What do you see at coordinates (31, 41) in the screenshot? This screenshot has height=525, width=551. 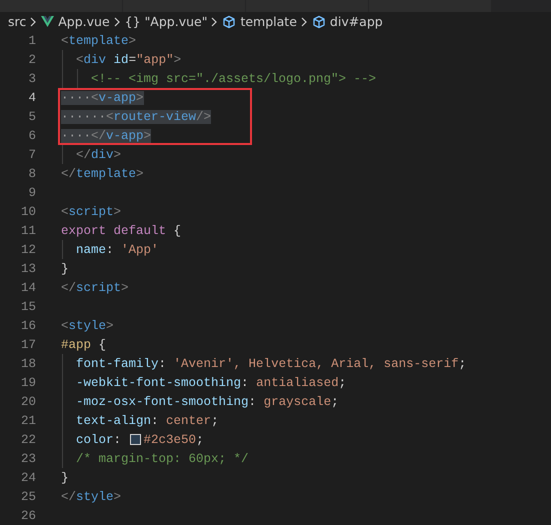 I see `line-number: 1` at bounding box center [31, 41].